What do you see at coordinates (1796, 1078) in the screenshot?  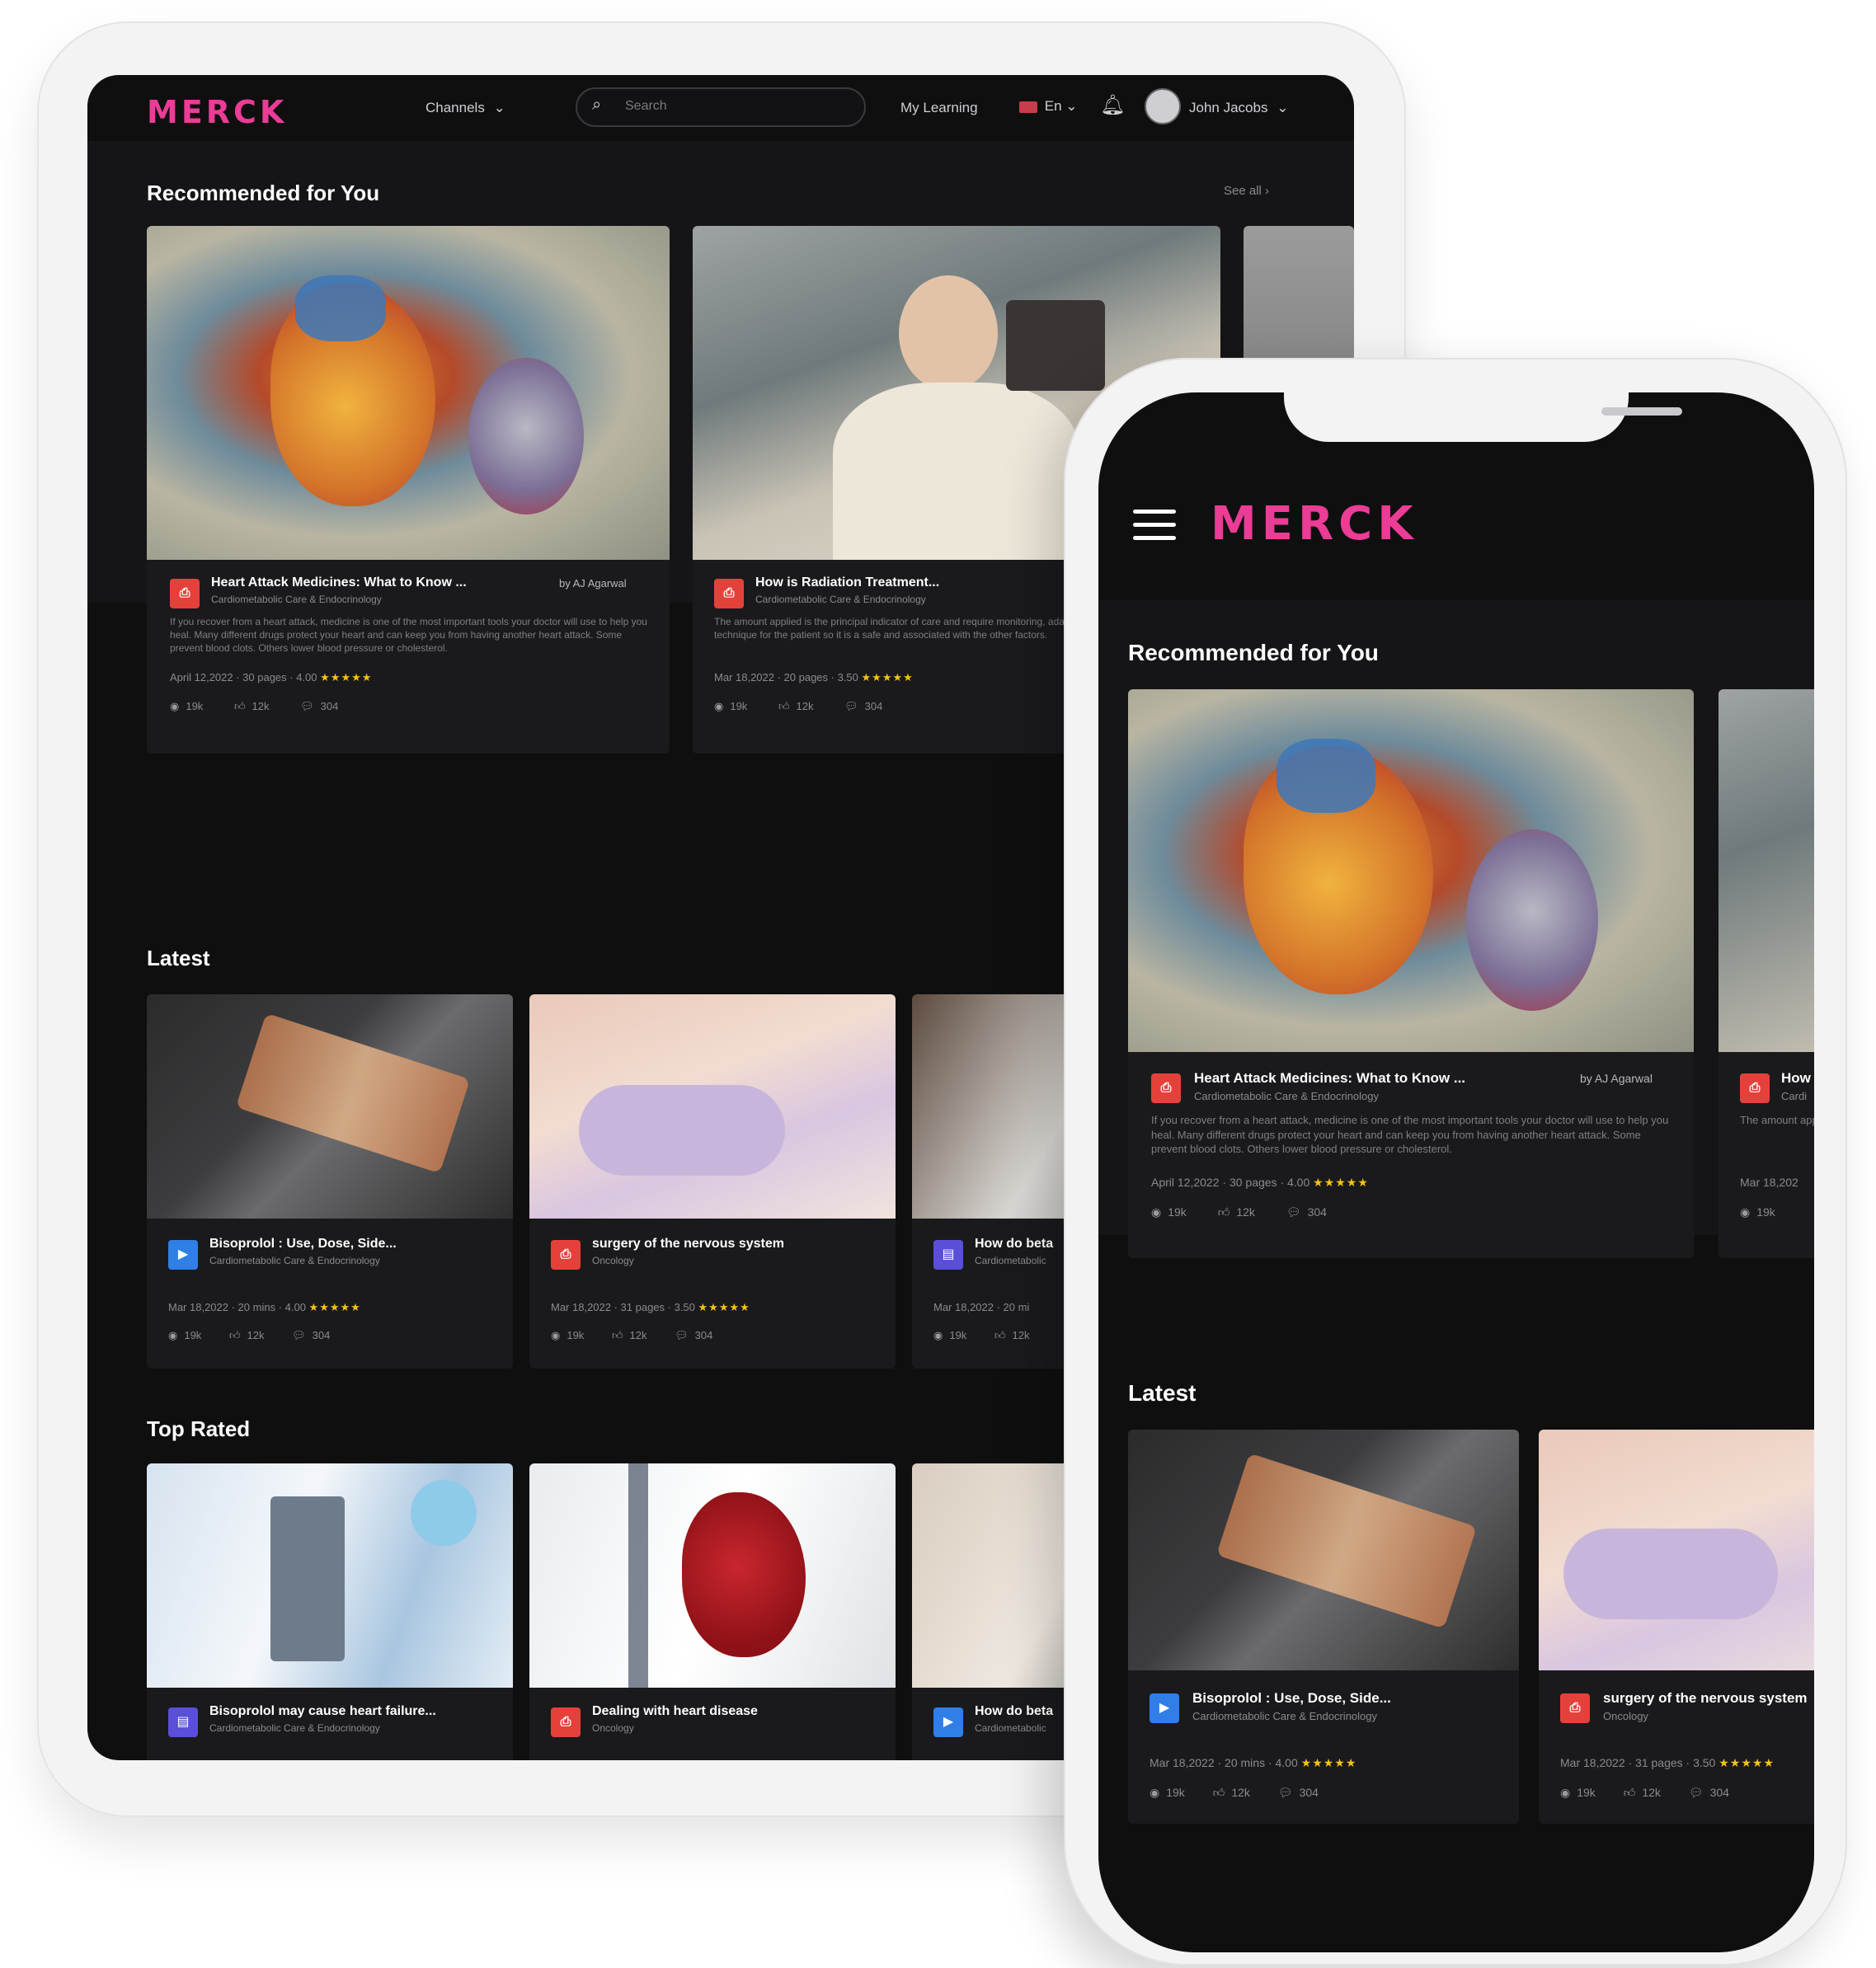 I see `card-title: How` at bounding box center [1796, 1078].